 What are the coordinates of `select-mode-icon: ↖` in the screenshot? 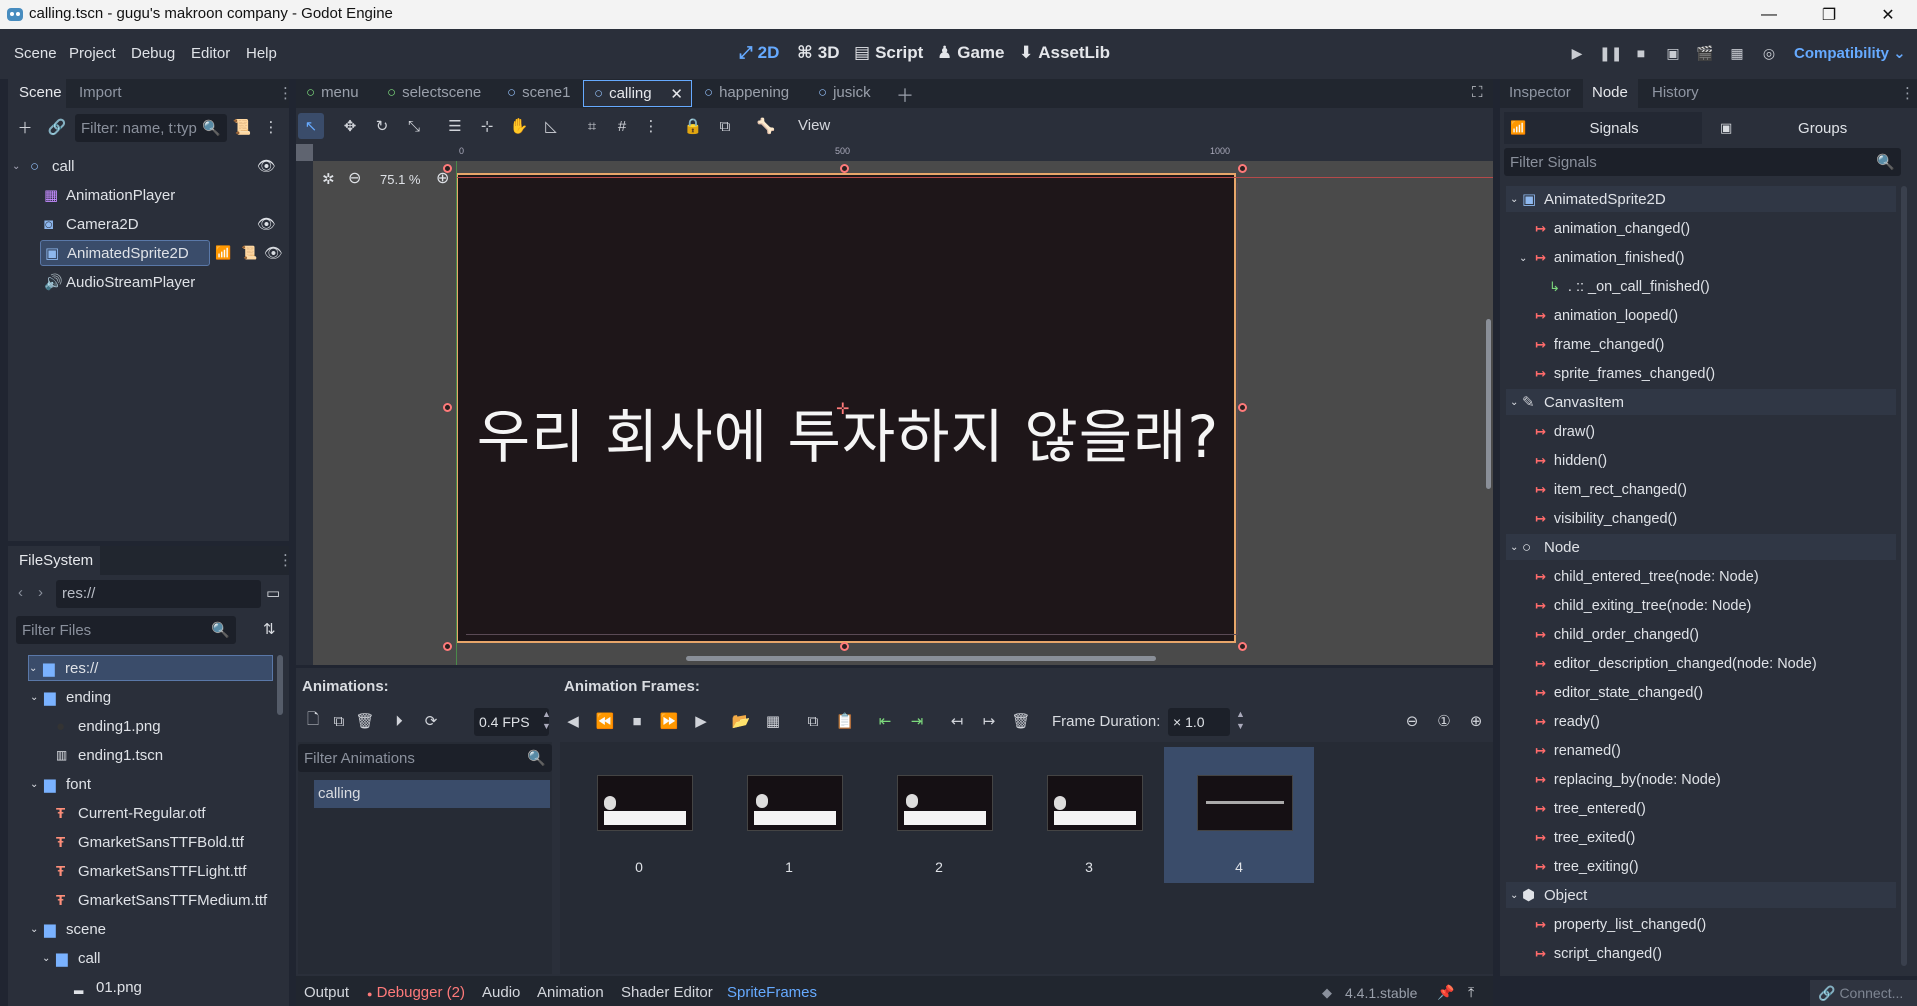 It's located at (311, 126).